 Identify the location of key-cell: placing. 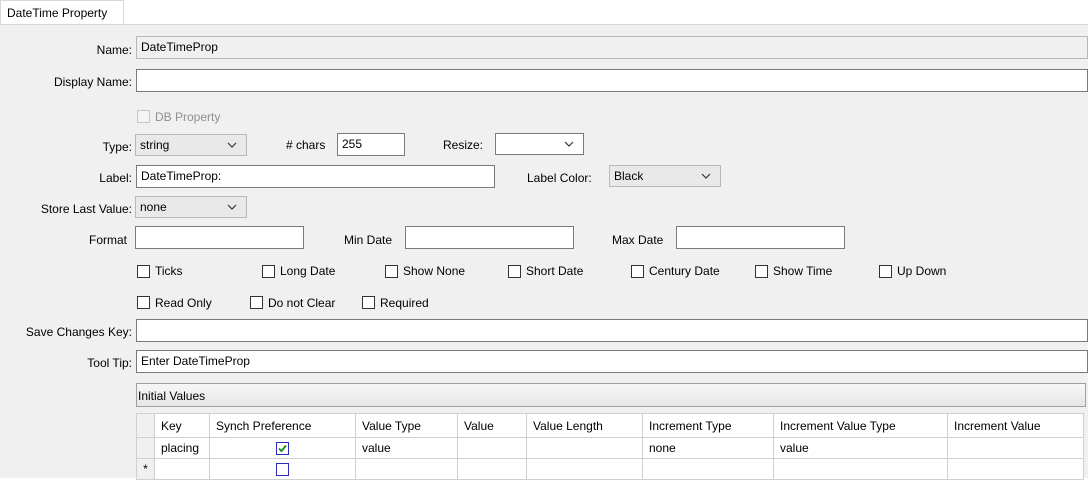
(182, 448).